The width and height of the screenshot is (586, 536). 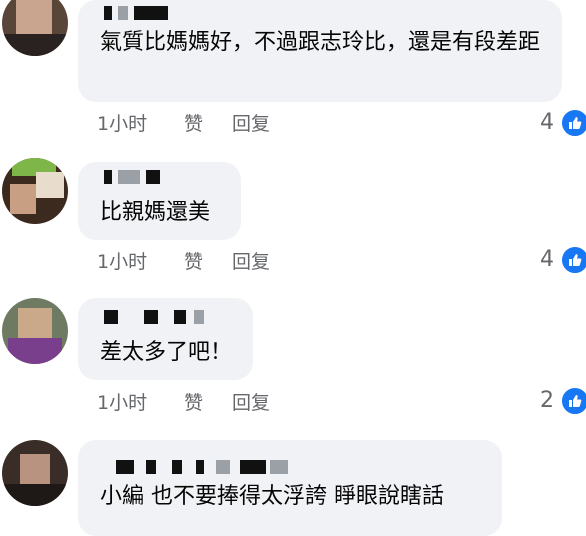 What do you see at coordinates (165, 339) in the screenshot?
I see `comment-bubble: 差太多了吧！` at bounding box center [165, 339].